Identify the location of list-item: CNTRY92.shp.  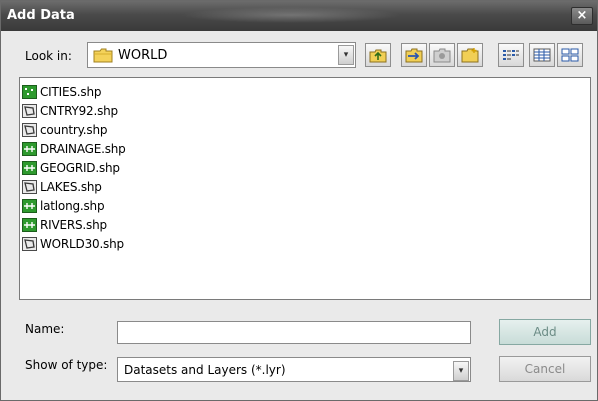
(70, 110).